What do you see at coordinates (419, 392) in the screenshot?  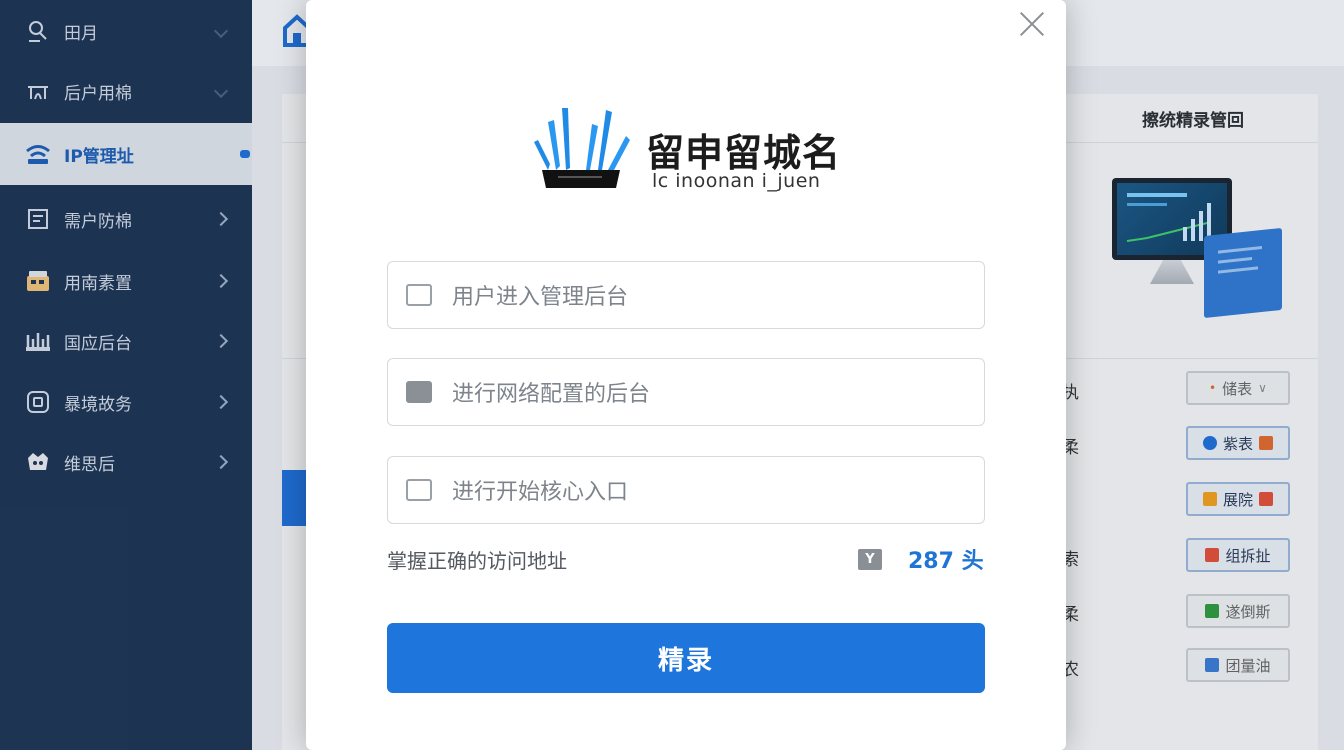 I see `user-icon` at bounding box center [419, 392].